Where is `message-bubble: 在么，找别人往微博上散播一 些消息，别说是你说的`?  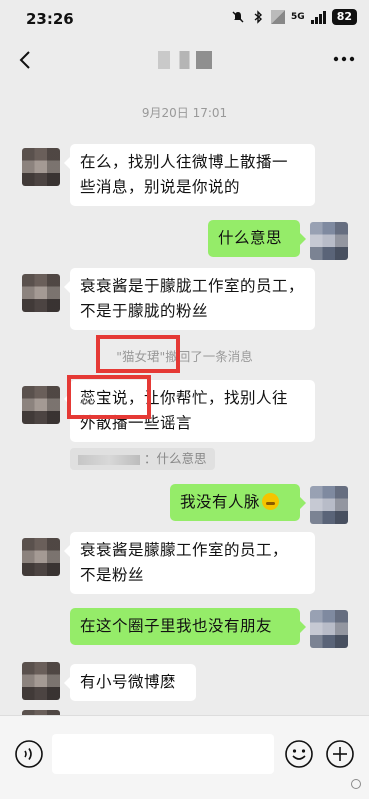
message-bubble: 在么，找别人往微博上散播一 些消息，别说是你说的 is located at coordinates (189, 175).